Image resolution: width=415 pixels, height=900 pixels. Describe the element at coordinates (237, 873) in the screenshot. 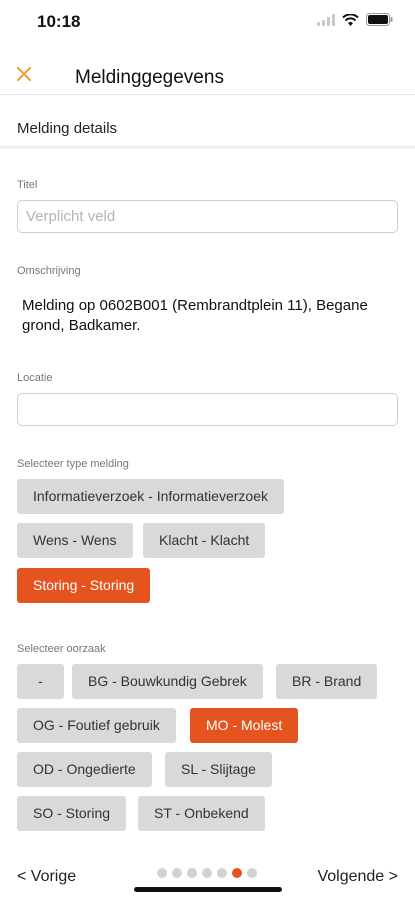

I see `page-dot-active` at that location.